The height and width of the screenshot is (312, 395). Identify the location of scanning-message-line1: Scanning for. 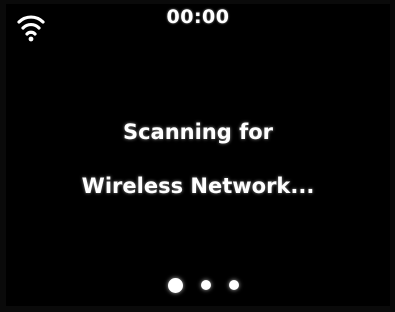
(198, 132).